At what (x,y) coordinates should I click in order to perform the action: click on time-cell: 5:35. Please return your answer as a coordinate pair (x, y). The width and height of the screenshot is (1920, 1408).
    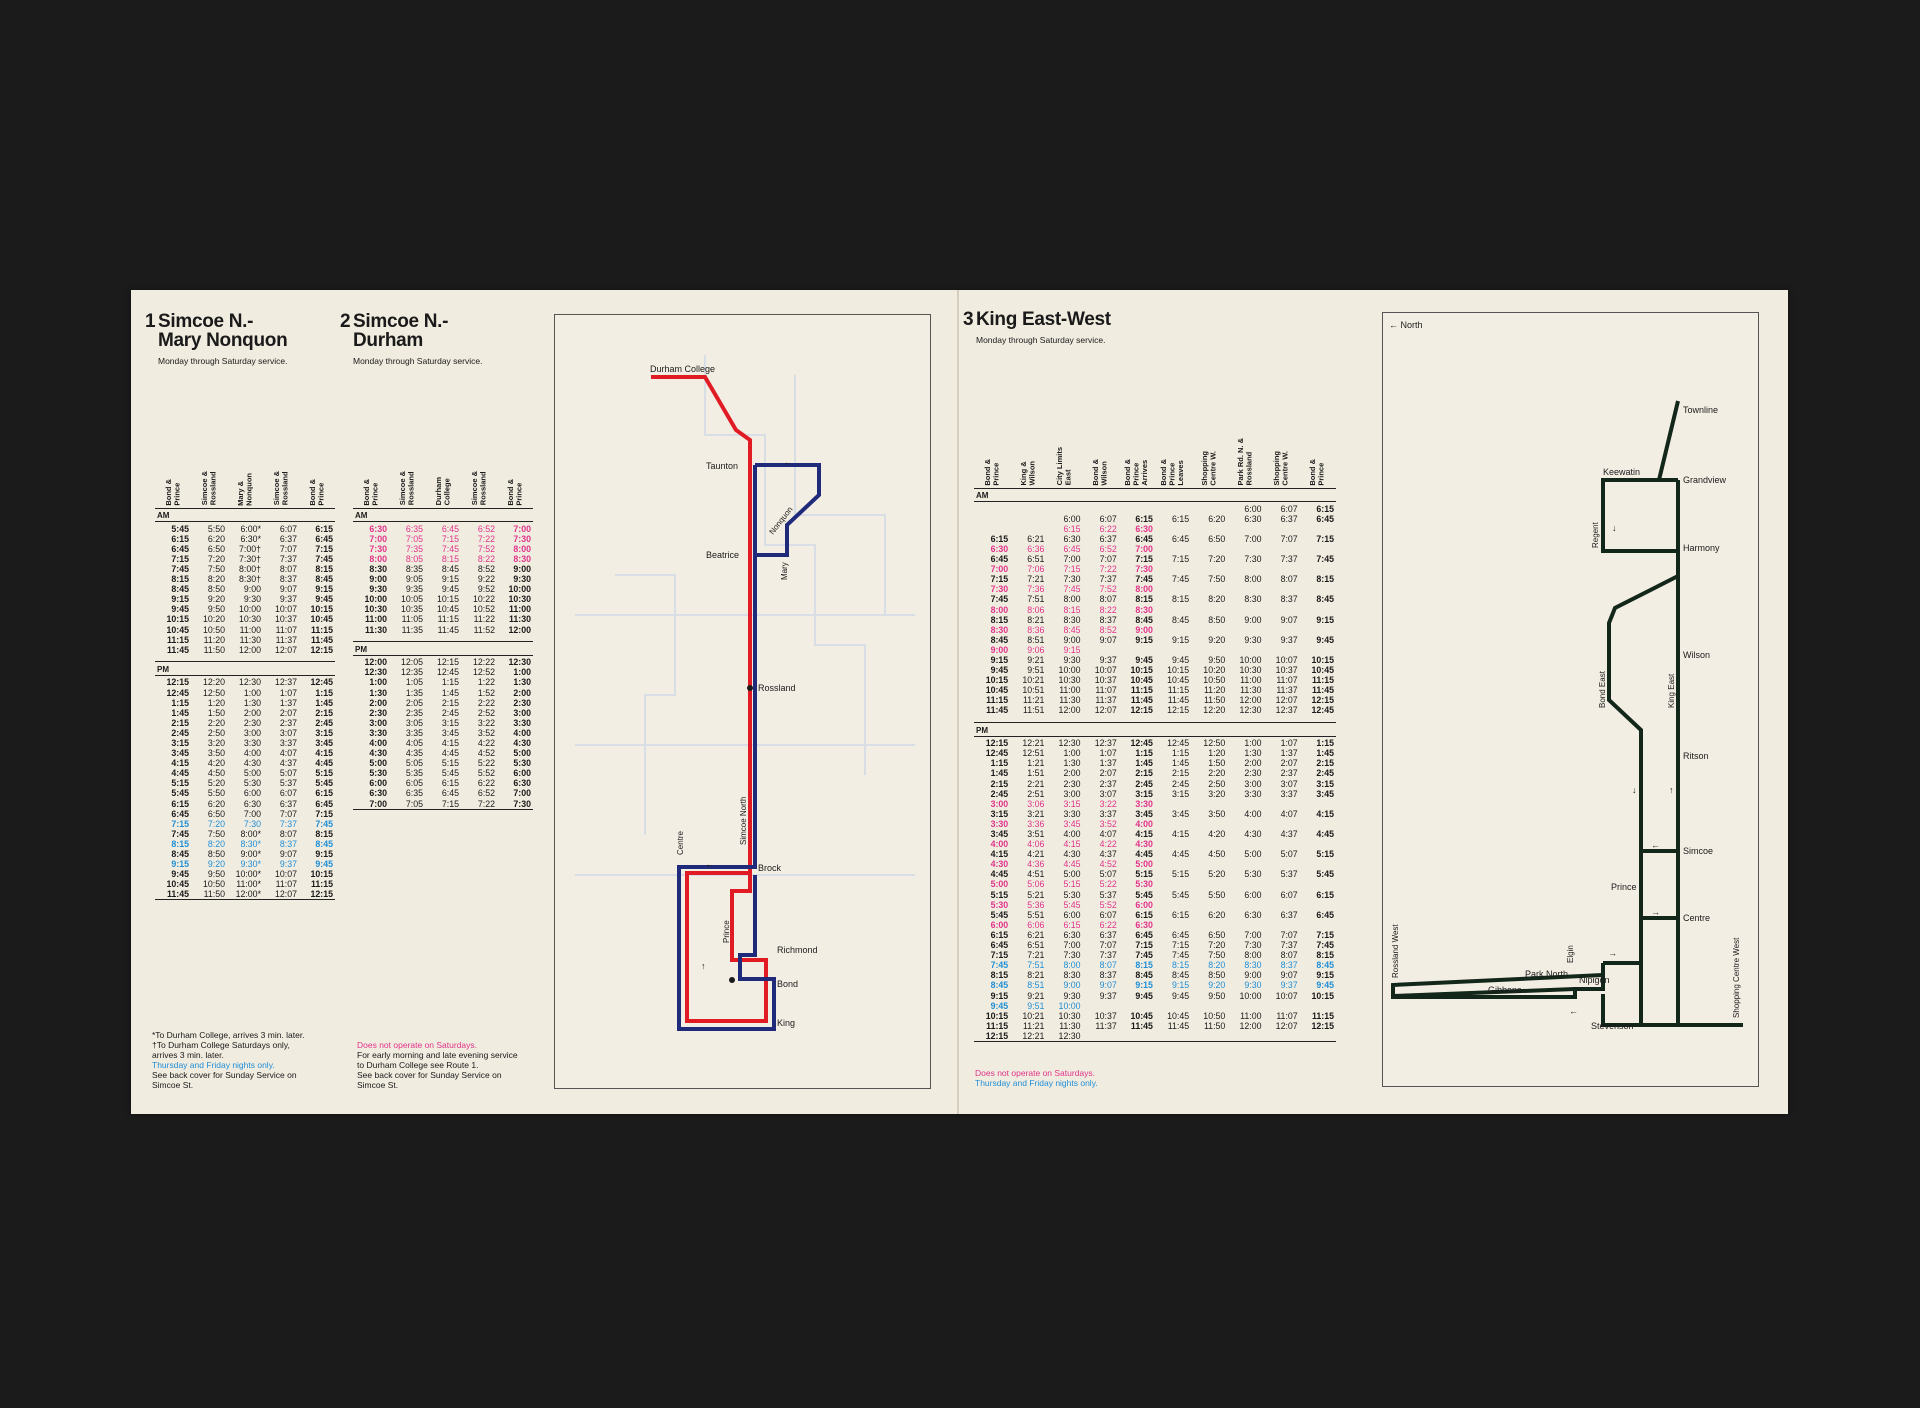
    Looking at the image, I should click on (414, 773).